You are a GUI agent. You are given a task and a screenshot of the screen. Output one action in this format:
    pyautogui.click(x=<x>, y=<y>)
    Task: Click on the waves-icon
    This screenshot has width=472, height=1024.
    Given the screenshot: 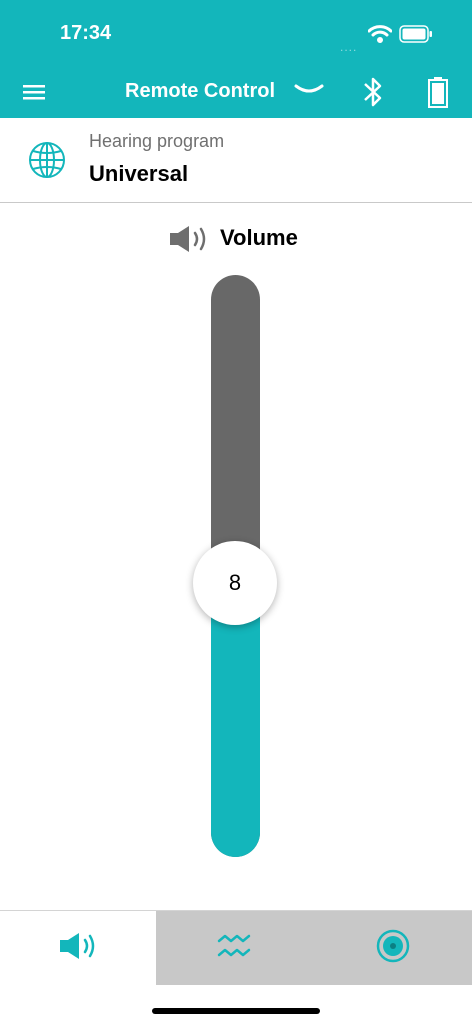 What is the action you would take?
    pyautogui.click(x=235, y=948)
    